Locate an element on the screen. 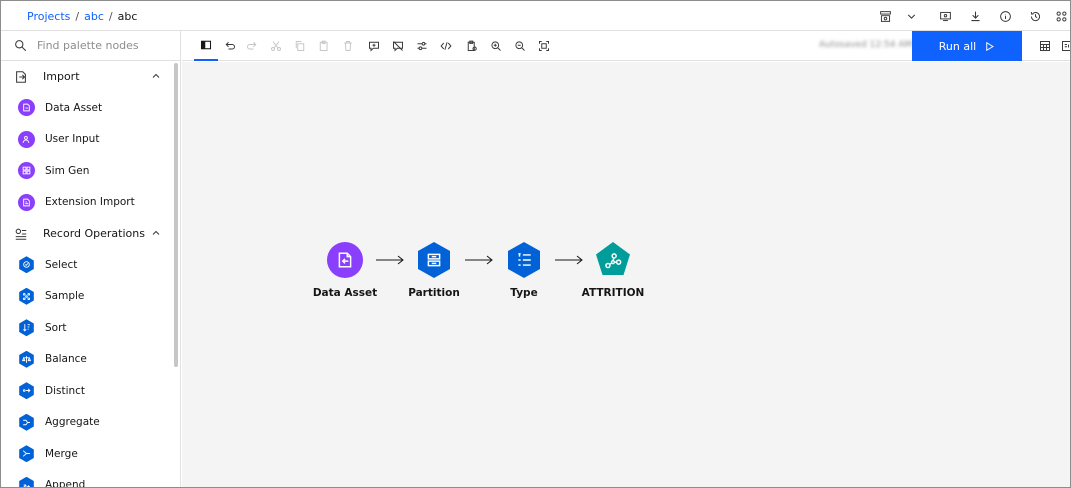 The image size is (1071, 488). record-operations-icon is located at coordinates (21, 234).